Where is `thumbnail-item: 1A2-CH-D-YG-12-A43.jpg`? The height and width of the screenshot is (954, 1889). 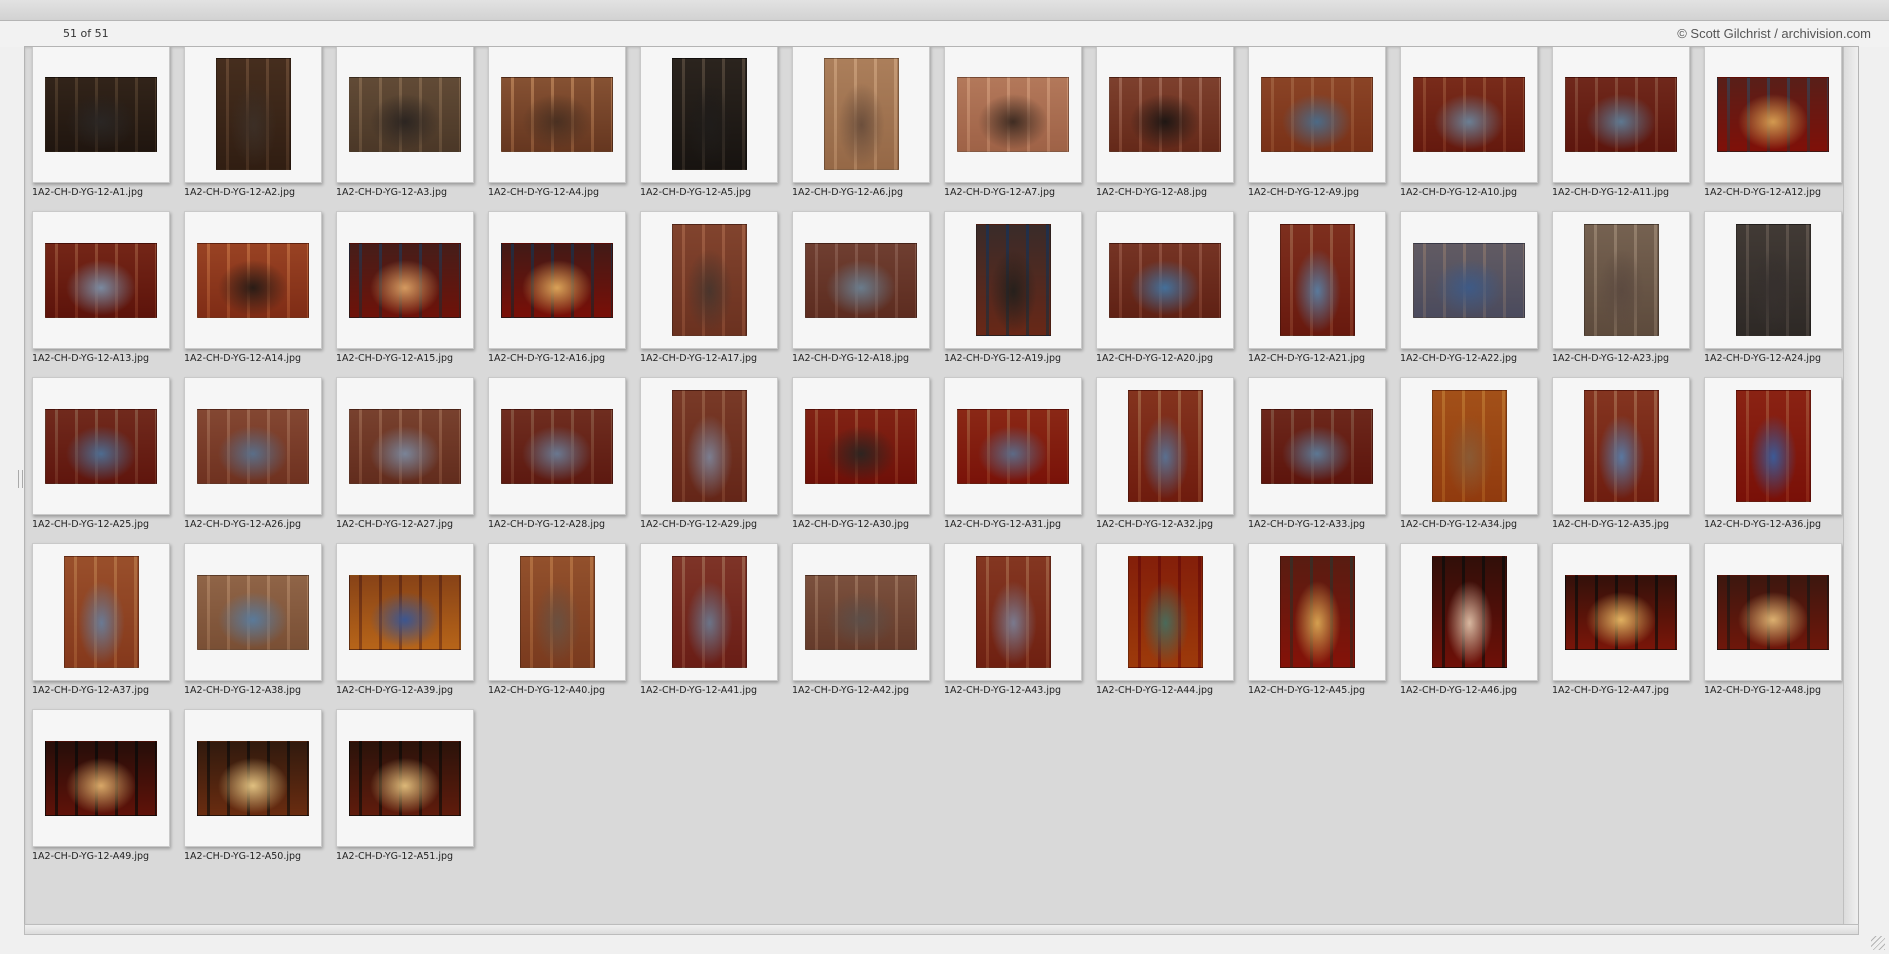
thumbnail-item: 1A2-CH-D-YG-12-A43.jpg is located at coordinates (1020, 626).